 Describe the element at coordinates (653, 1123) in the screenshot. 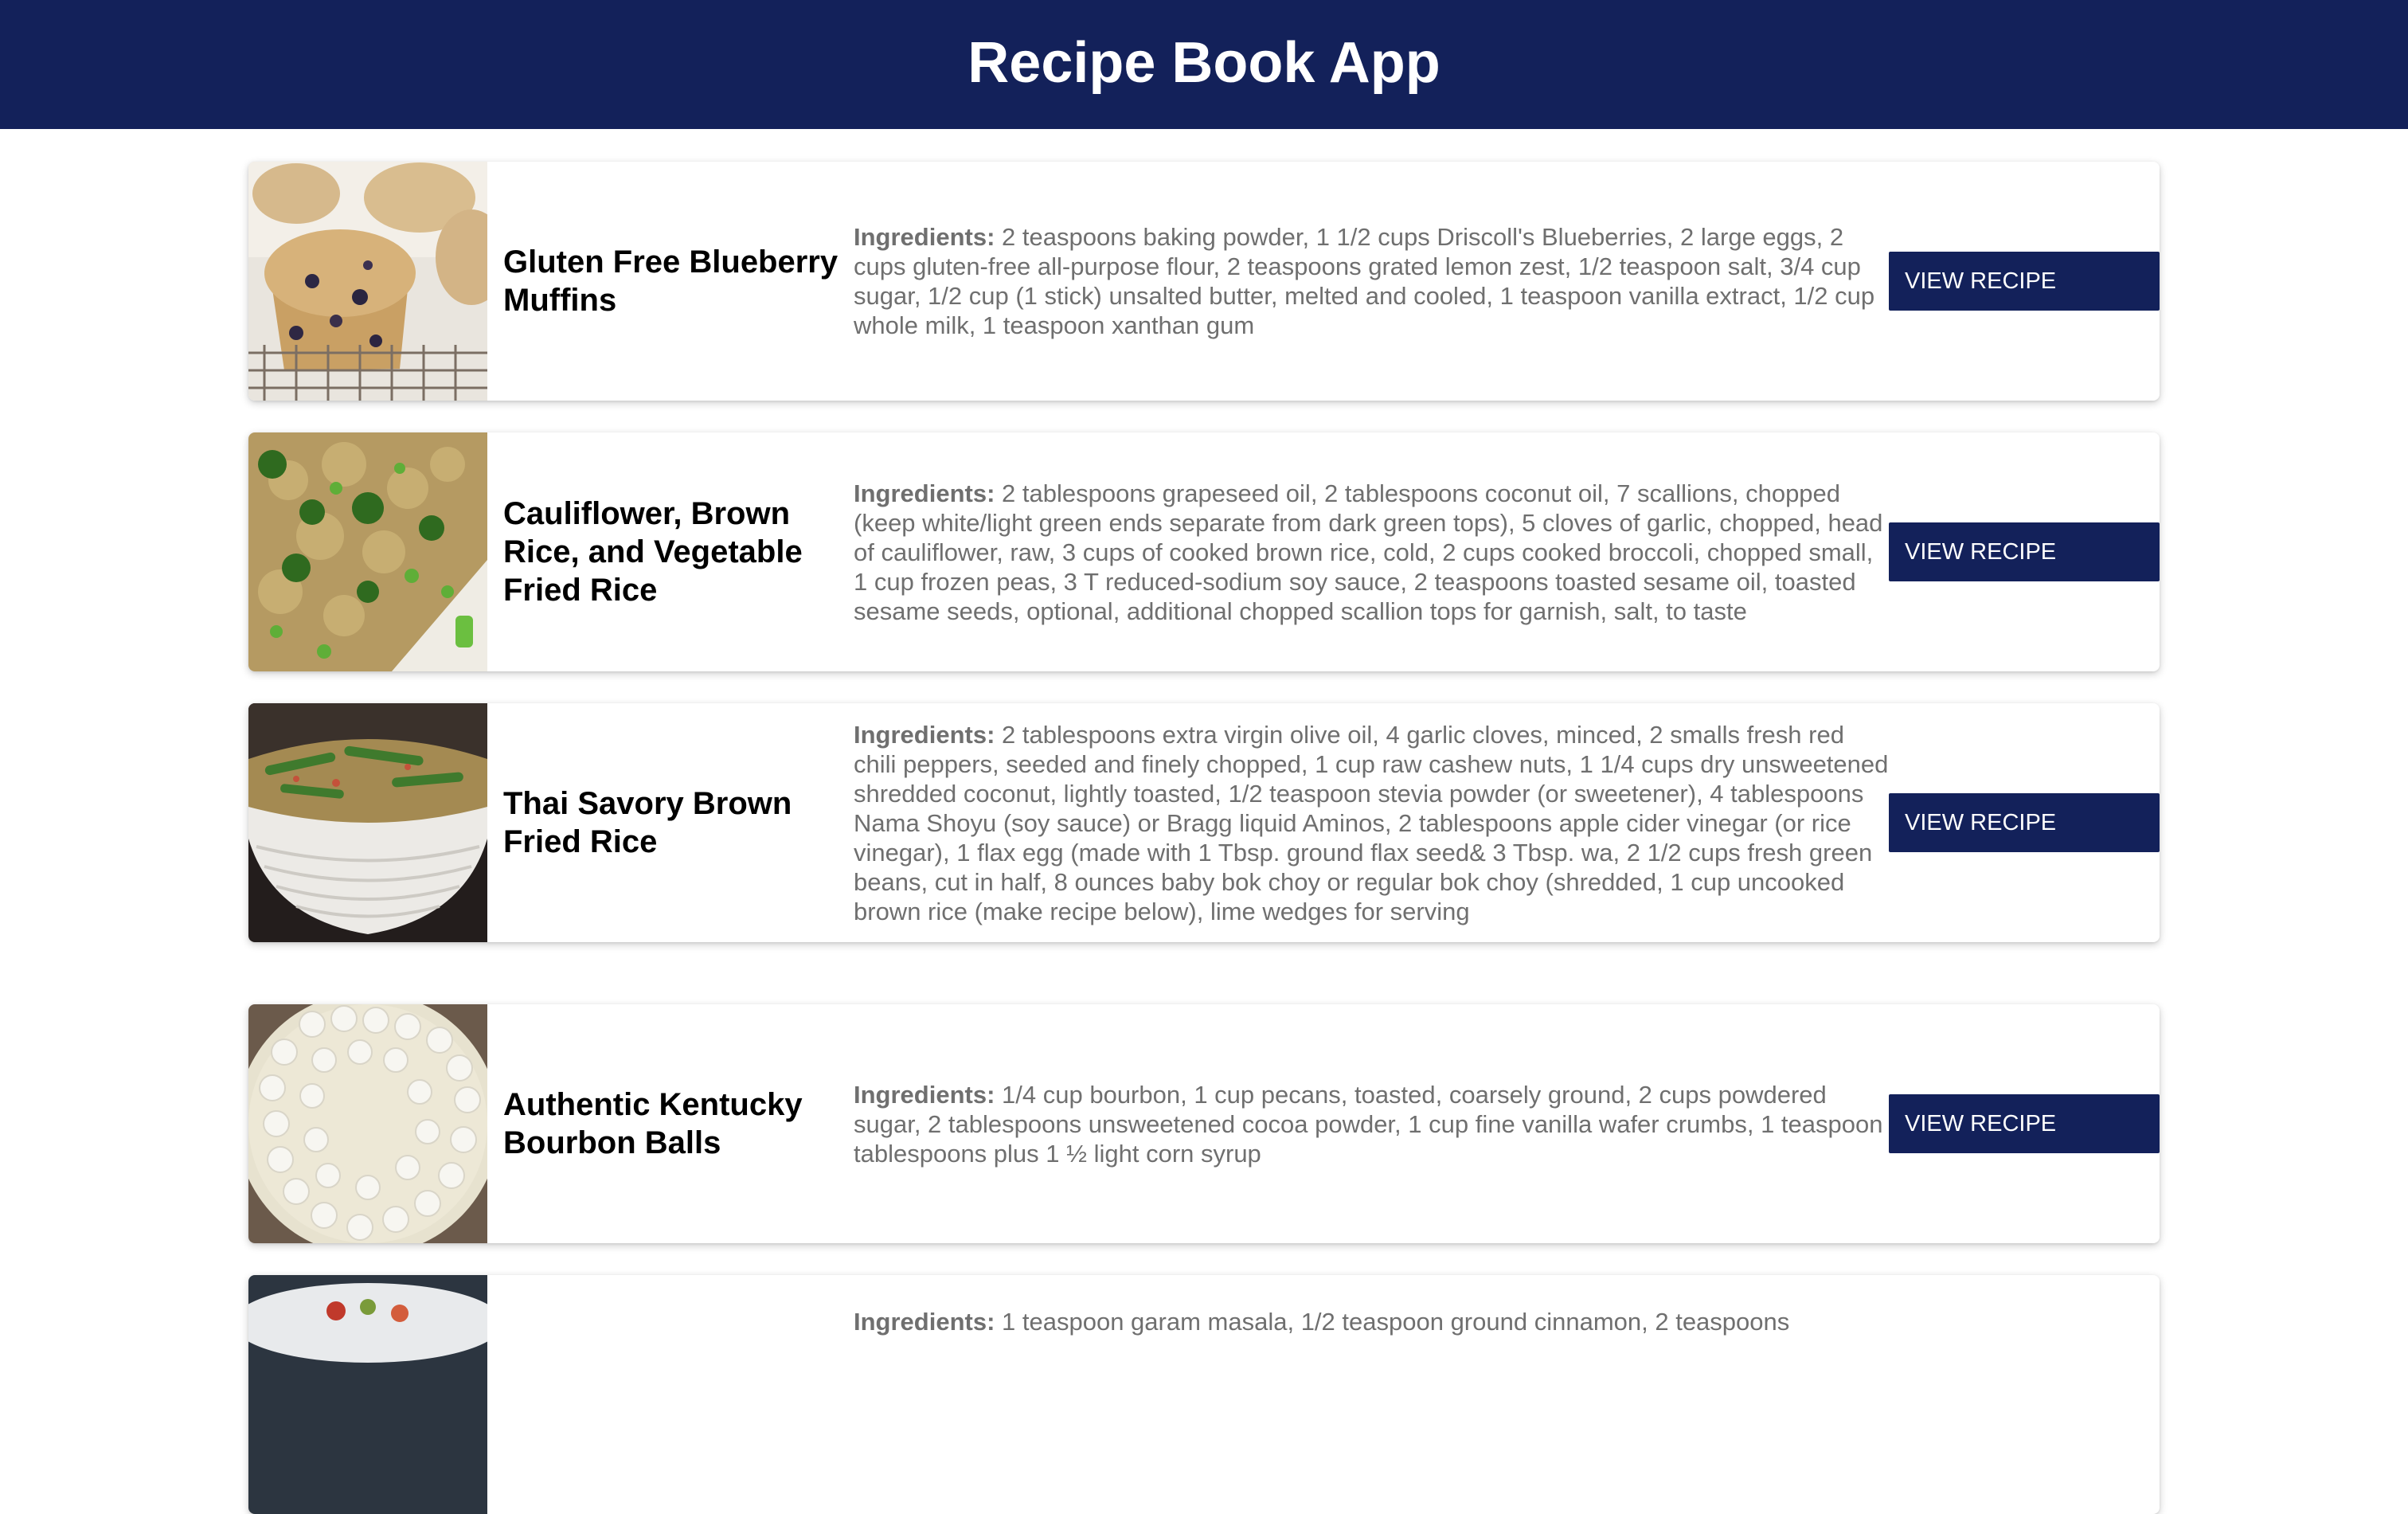

I see `recipe-title: Authentic Kentucky Bourbon Balls` at that location.